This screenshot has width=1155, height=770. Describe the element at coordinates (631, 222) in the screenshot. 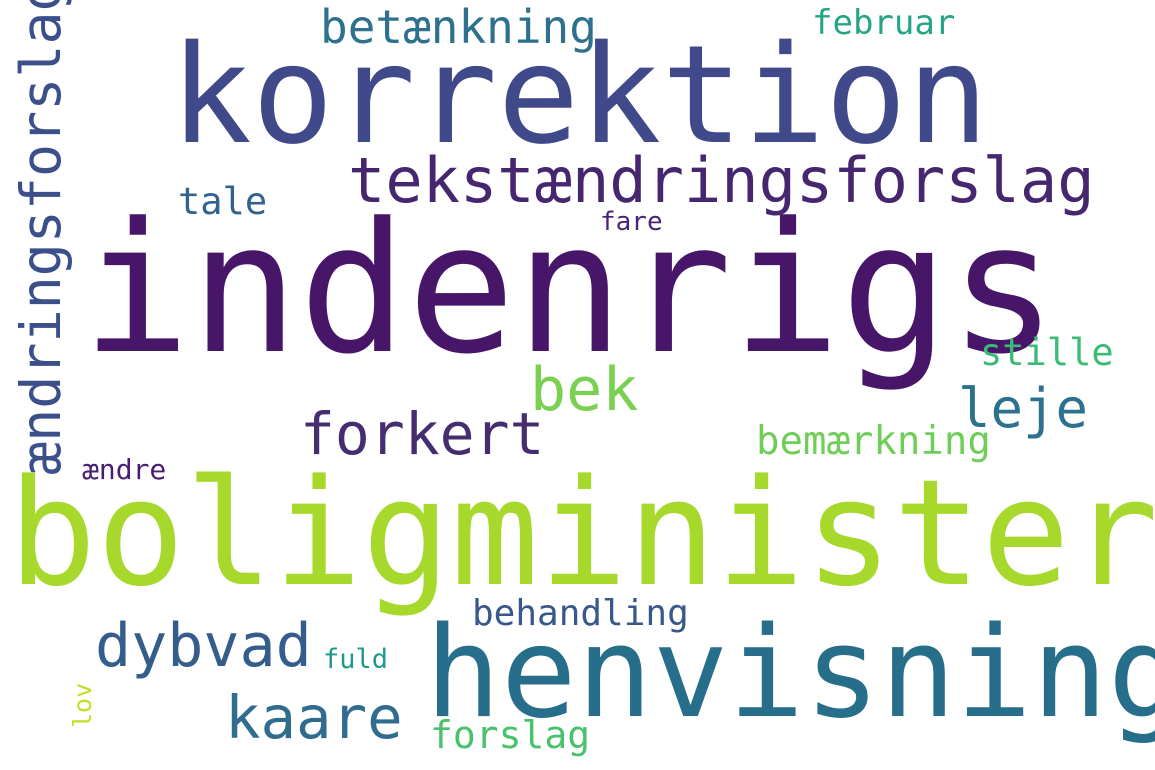

I see `word-fare: fare` at that location.